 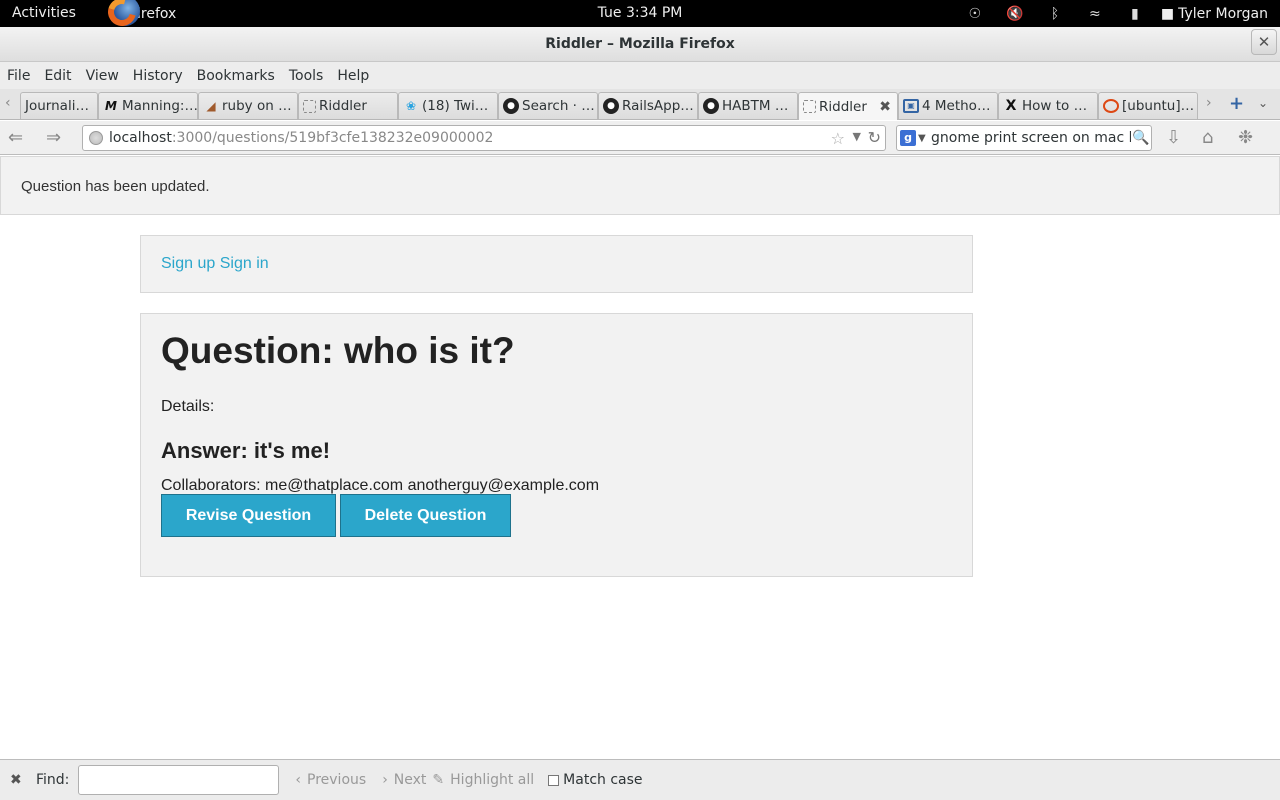 I want to click on url-host: localhost, so click(x=140, y=138).